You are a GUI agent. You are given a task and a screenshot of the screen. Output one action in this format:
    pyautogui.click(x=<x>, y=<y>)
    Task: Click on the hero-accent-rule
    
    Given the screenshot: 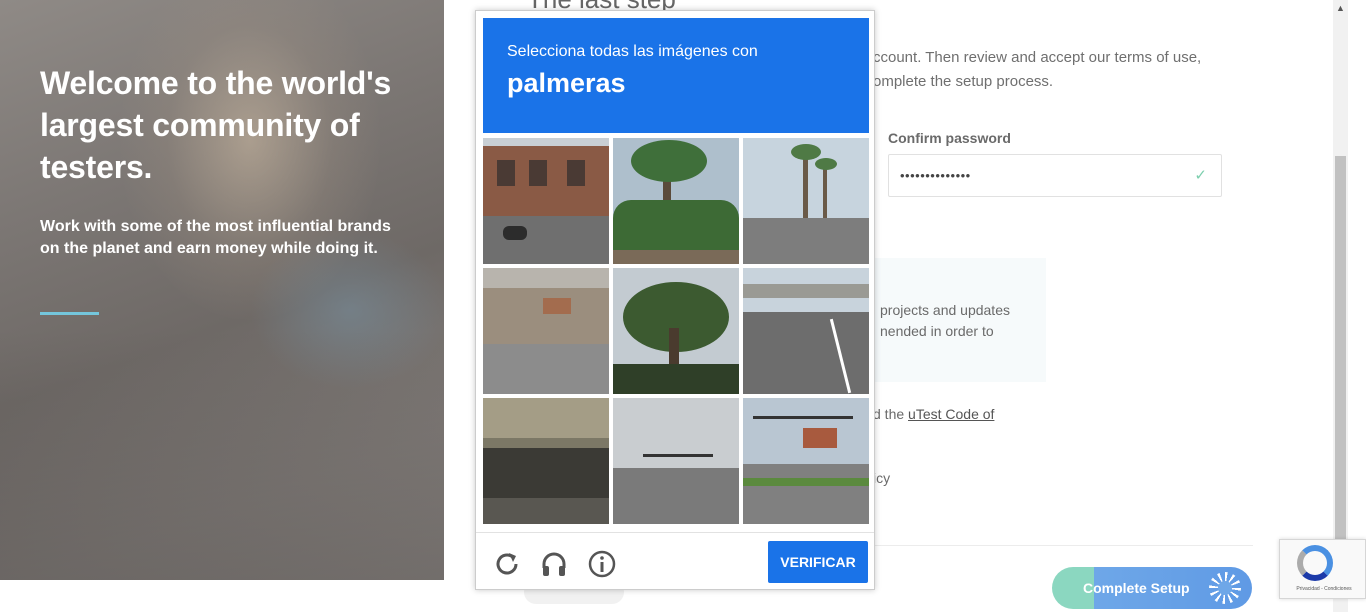 What is the action you would take?
    pyautogui.click(x=69, y=313)
    